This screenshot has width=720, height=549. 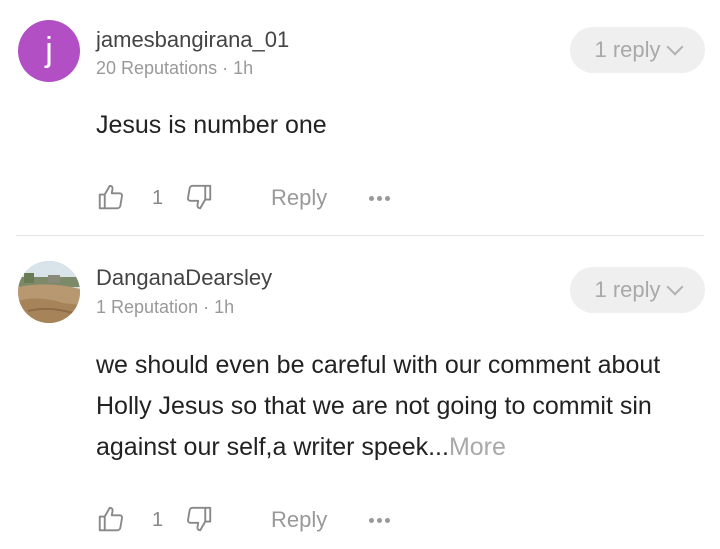 What do you see at coordinates (165, 307) in the screenshot?
I see `comment-meta: 1 Reputation · 1h` at bounding box center [165, 307].